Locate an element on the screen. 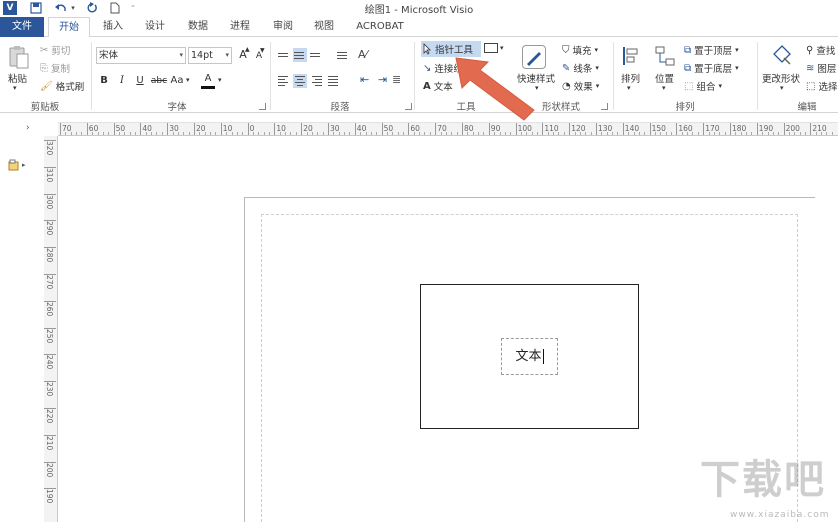 This screenshot has height=522, width=838. decrease-indent-icon: ⇤ is located at coordinates (364, 79).